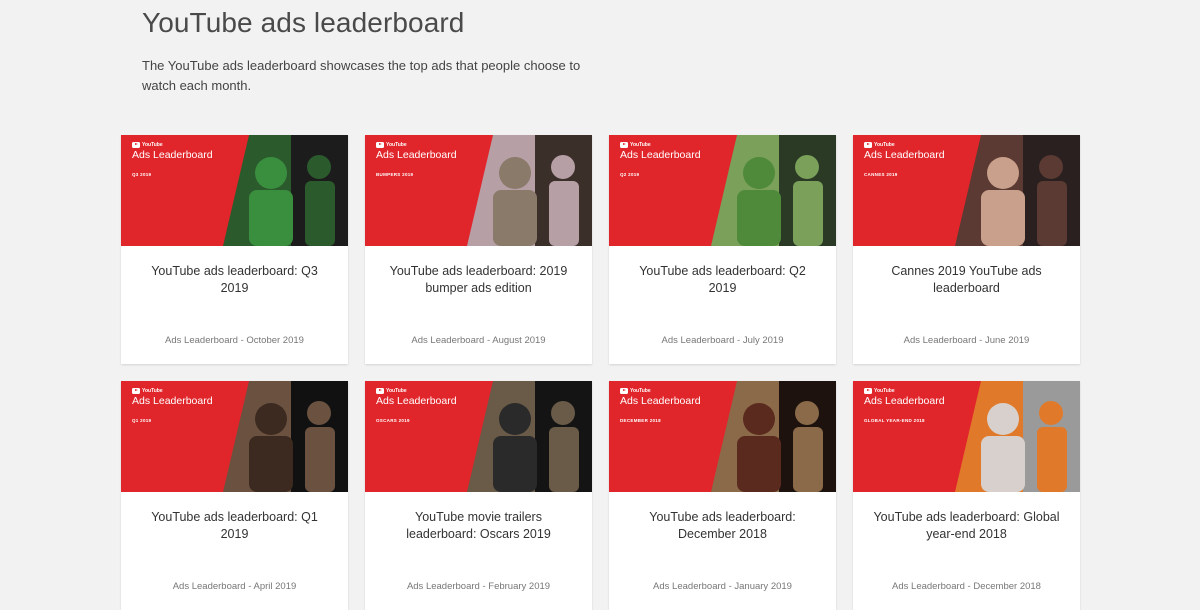  Describe the element at coordinates (234, 436) in the screenshot. I see `card-thumbnail: YouTube Ads Leaderboard Q1 2019` at that location.